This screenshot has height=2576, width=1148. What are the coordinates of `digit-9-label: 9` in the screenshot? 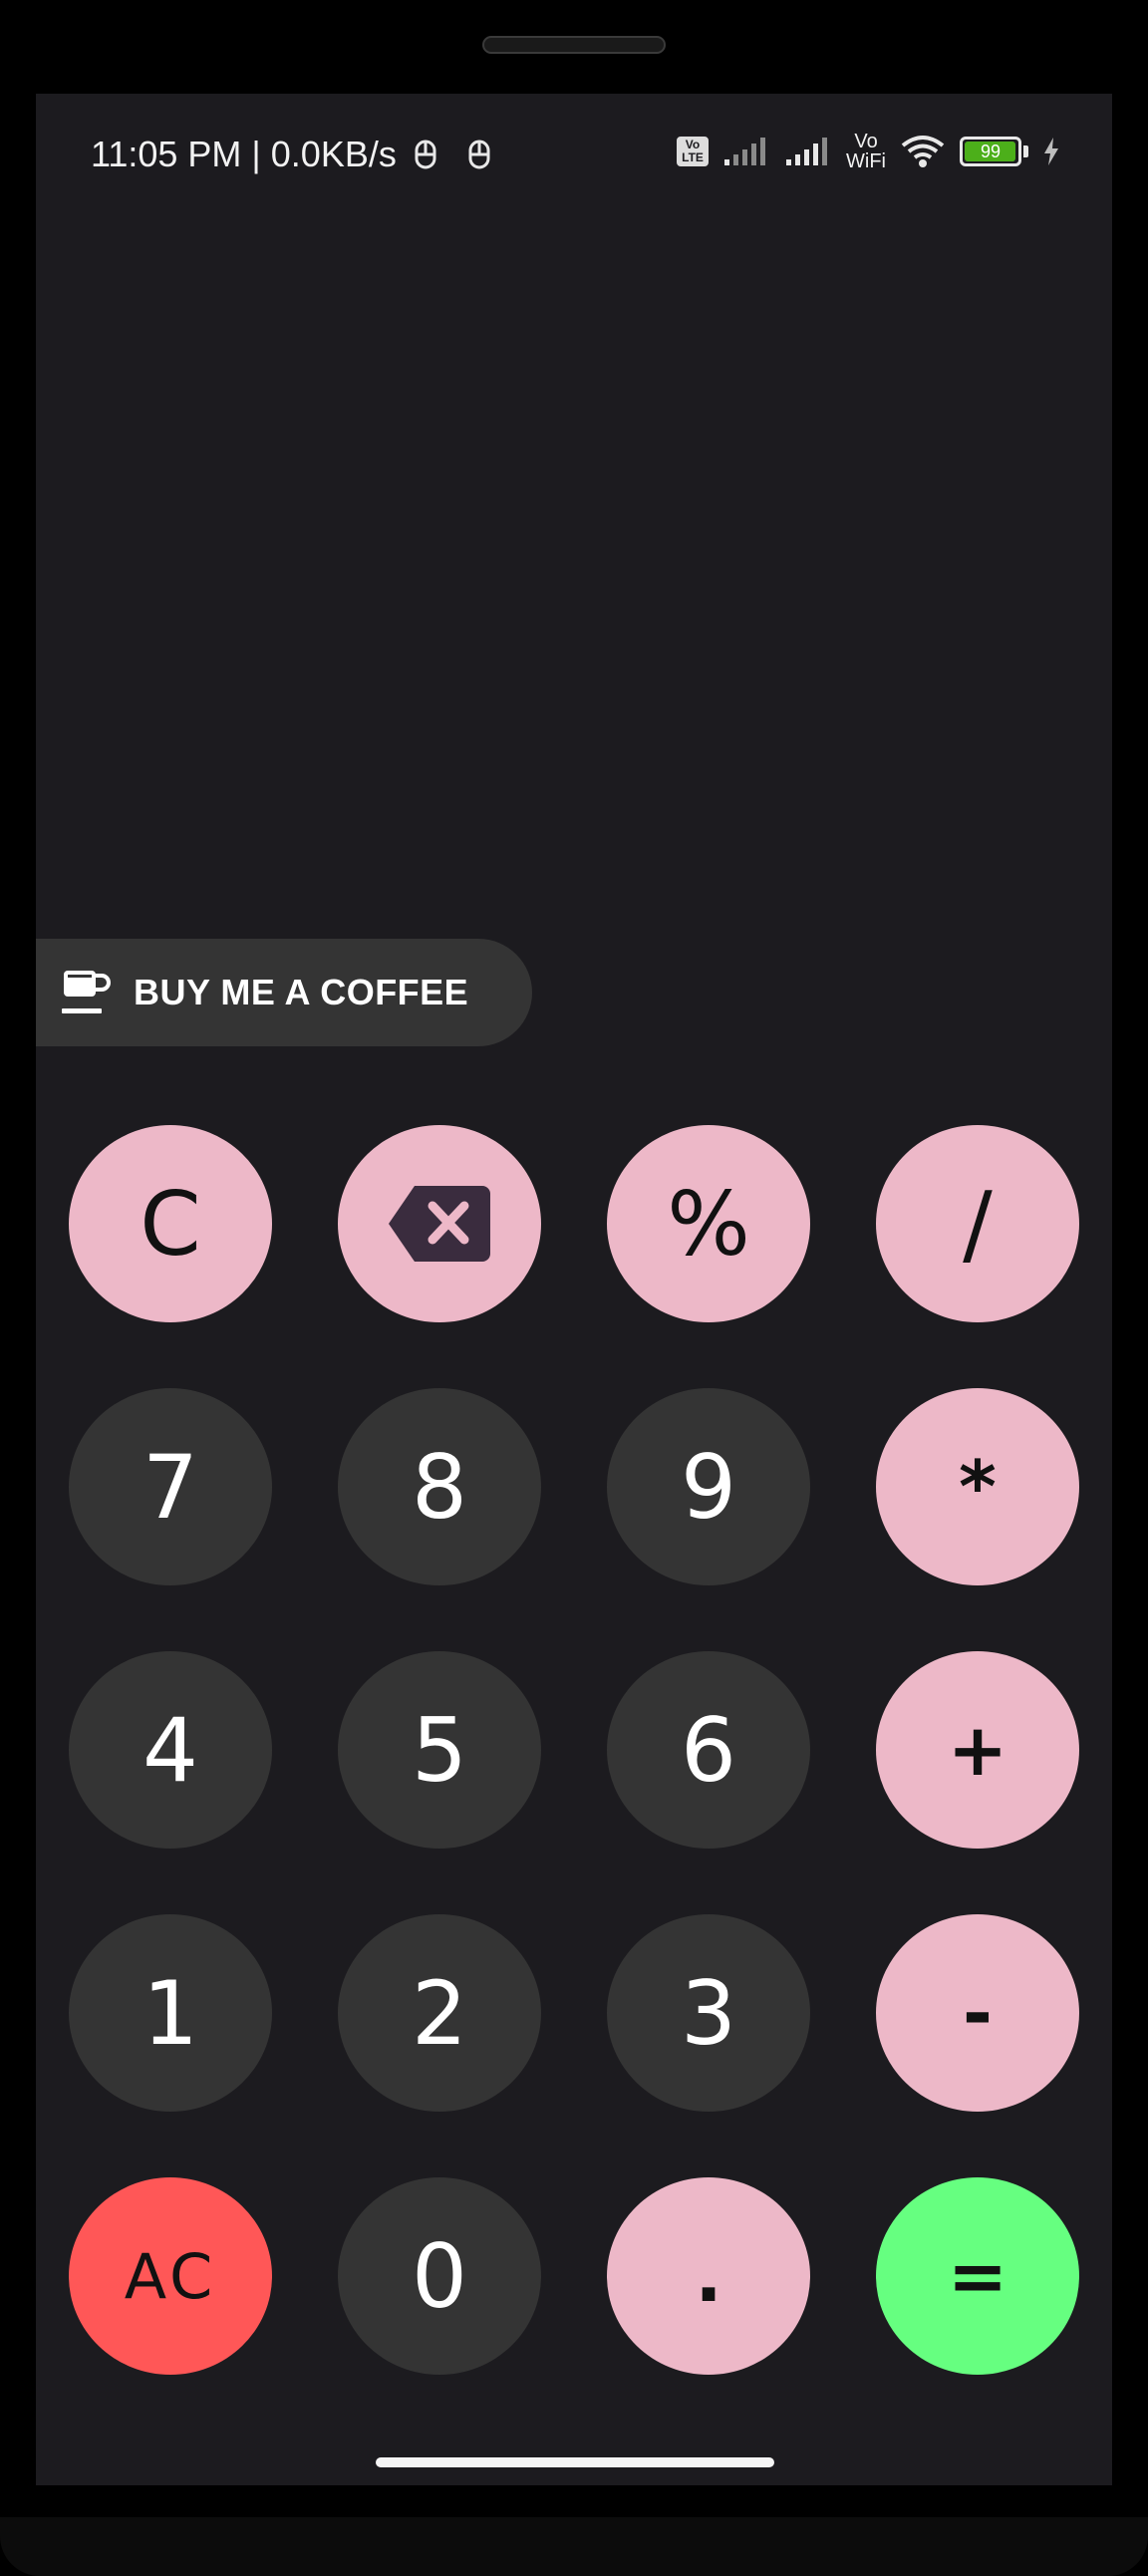 It's located at (708, 1487).